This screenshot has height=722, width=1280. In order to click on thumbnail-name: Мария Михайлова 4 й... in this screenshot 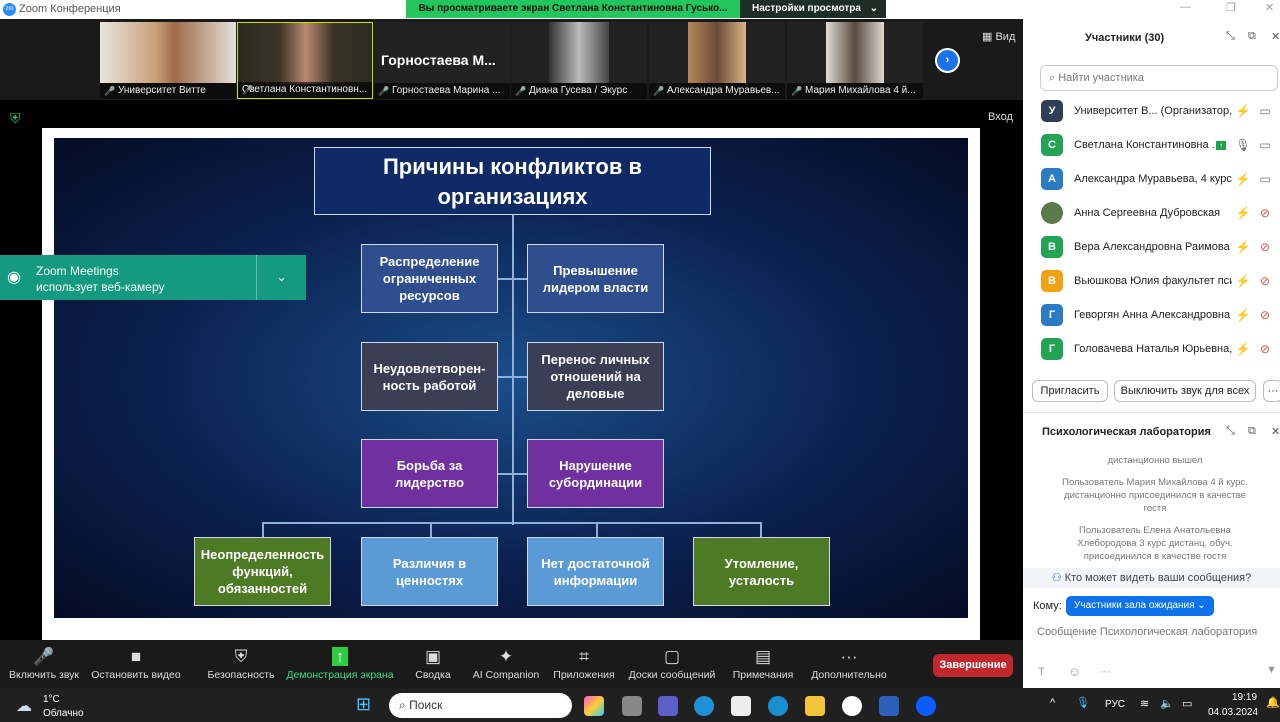, I will do `click(855, 91)`.